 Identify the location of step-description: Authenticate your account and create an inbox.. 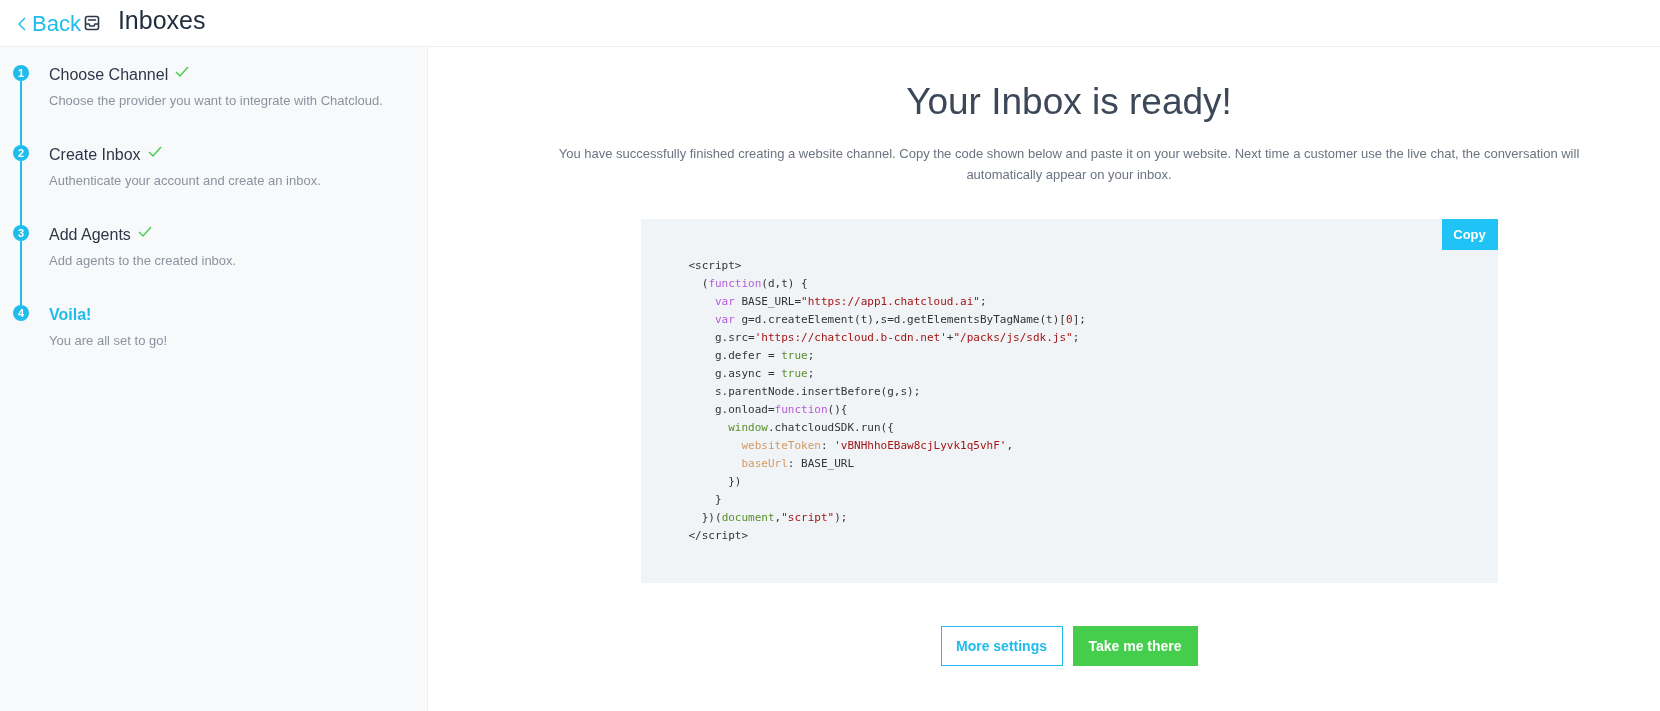
(185, 180).